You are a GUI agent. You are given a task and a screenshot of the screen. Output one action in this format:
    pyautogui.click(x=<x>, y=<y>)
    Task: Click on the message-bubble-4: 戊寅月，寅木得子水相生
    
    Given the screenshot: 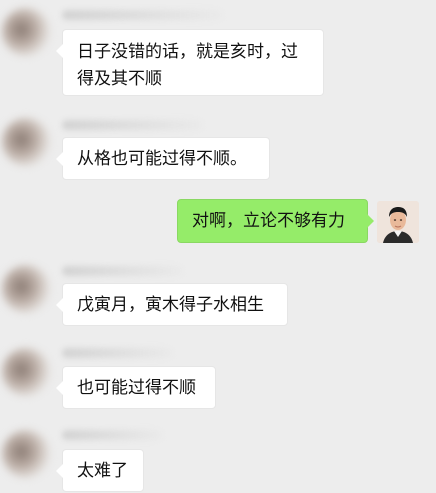 What is the action you would take?
    pyautogui.click(x=172, y=304)
    